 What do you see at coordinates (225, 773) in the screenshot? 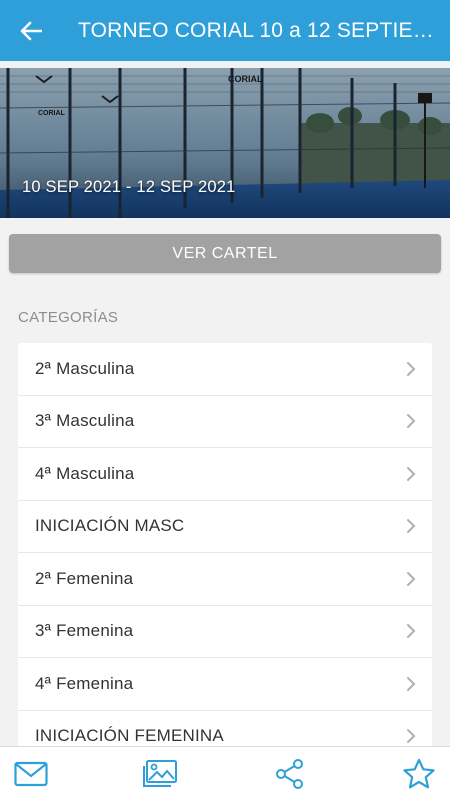
I see `bottom-toolbar` at bounding box center [225, 773].